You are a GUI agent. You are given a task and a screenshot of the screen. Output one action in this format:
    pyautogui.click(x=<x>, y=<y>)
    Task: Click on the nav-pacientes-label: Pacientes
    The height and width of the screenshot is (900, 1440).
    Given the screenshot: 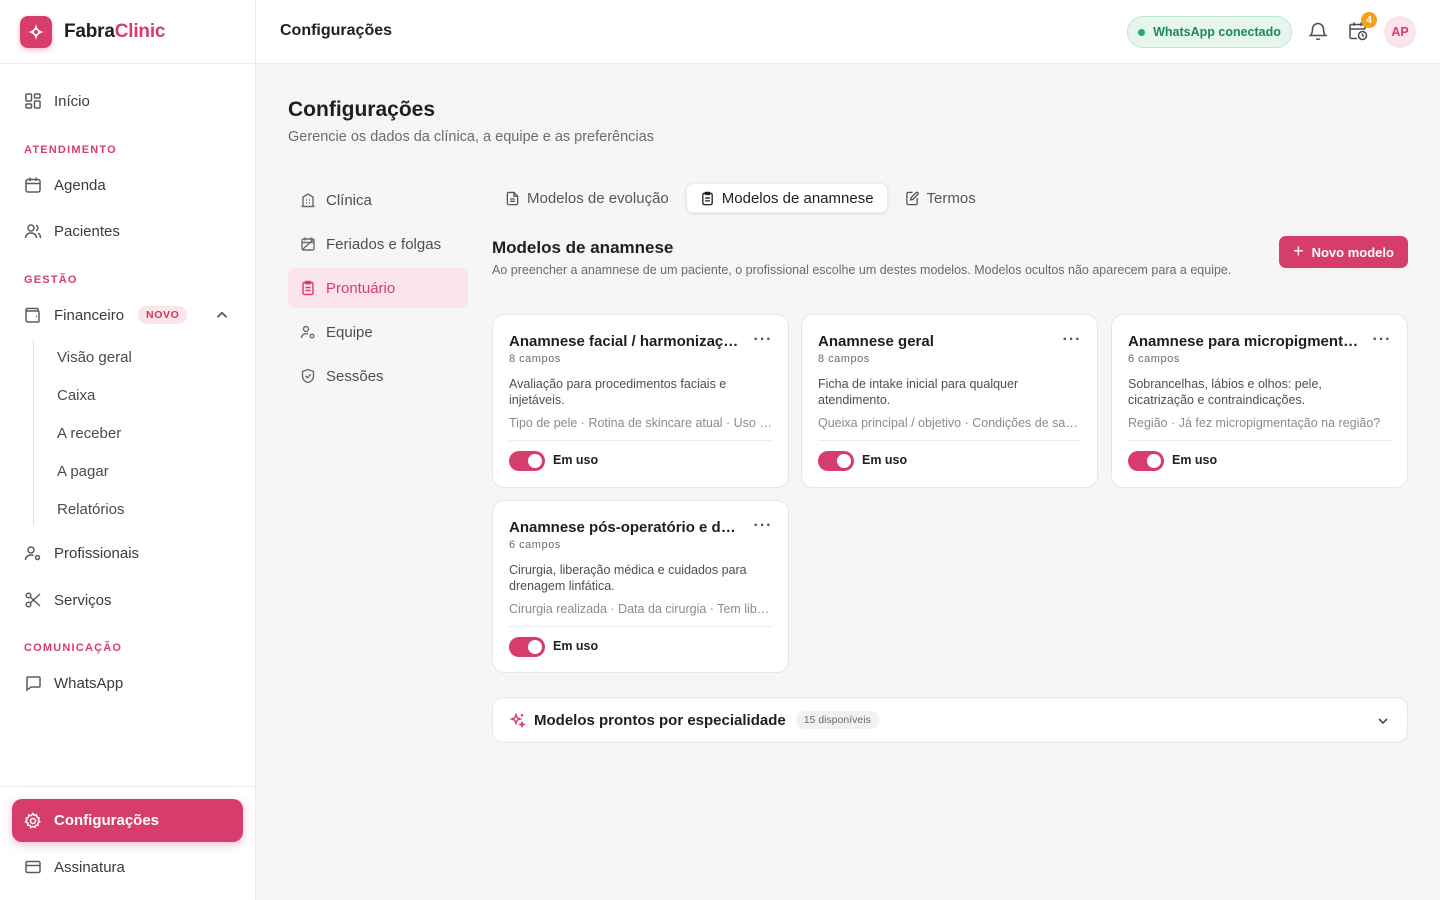 What is the action you would take?
    pyautogui.click(x=87, y=231)
    